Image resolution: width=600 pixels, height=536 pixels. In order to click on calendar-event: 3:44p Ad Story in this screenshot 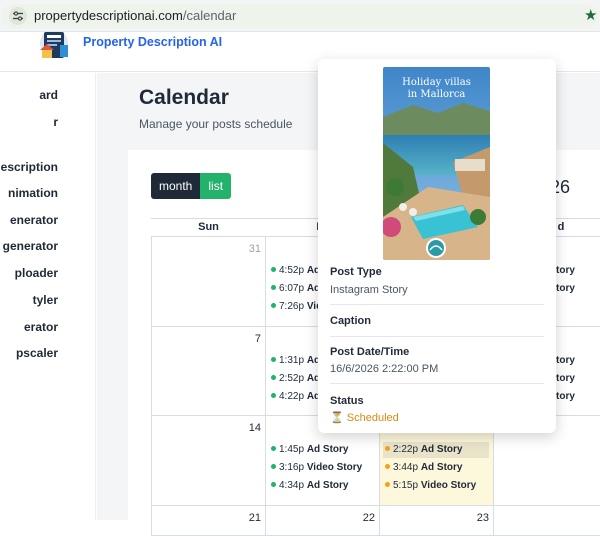, I will do `click(438, 468)`.